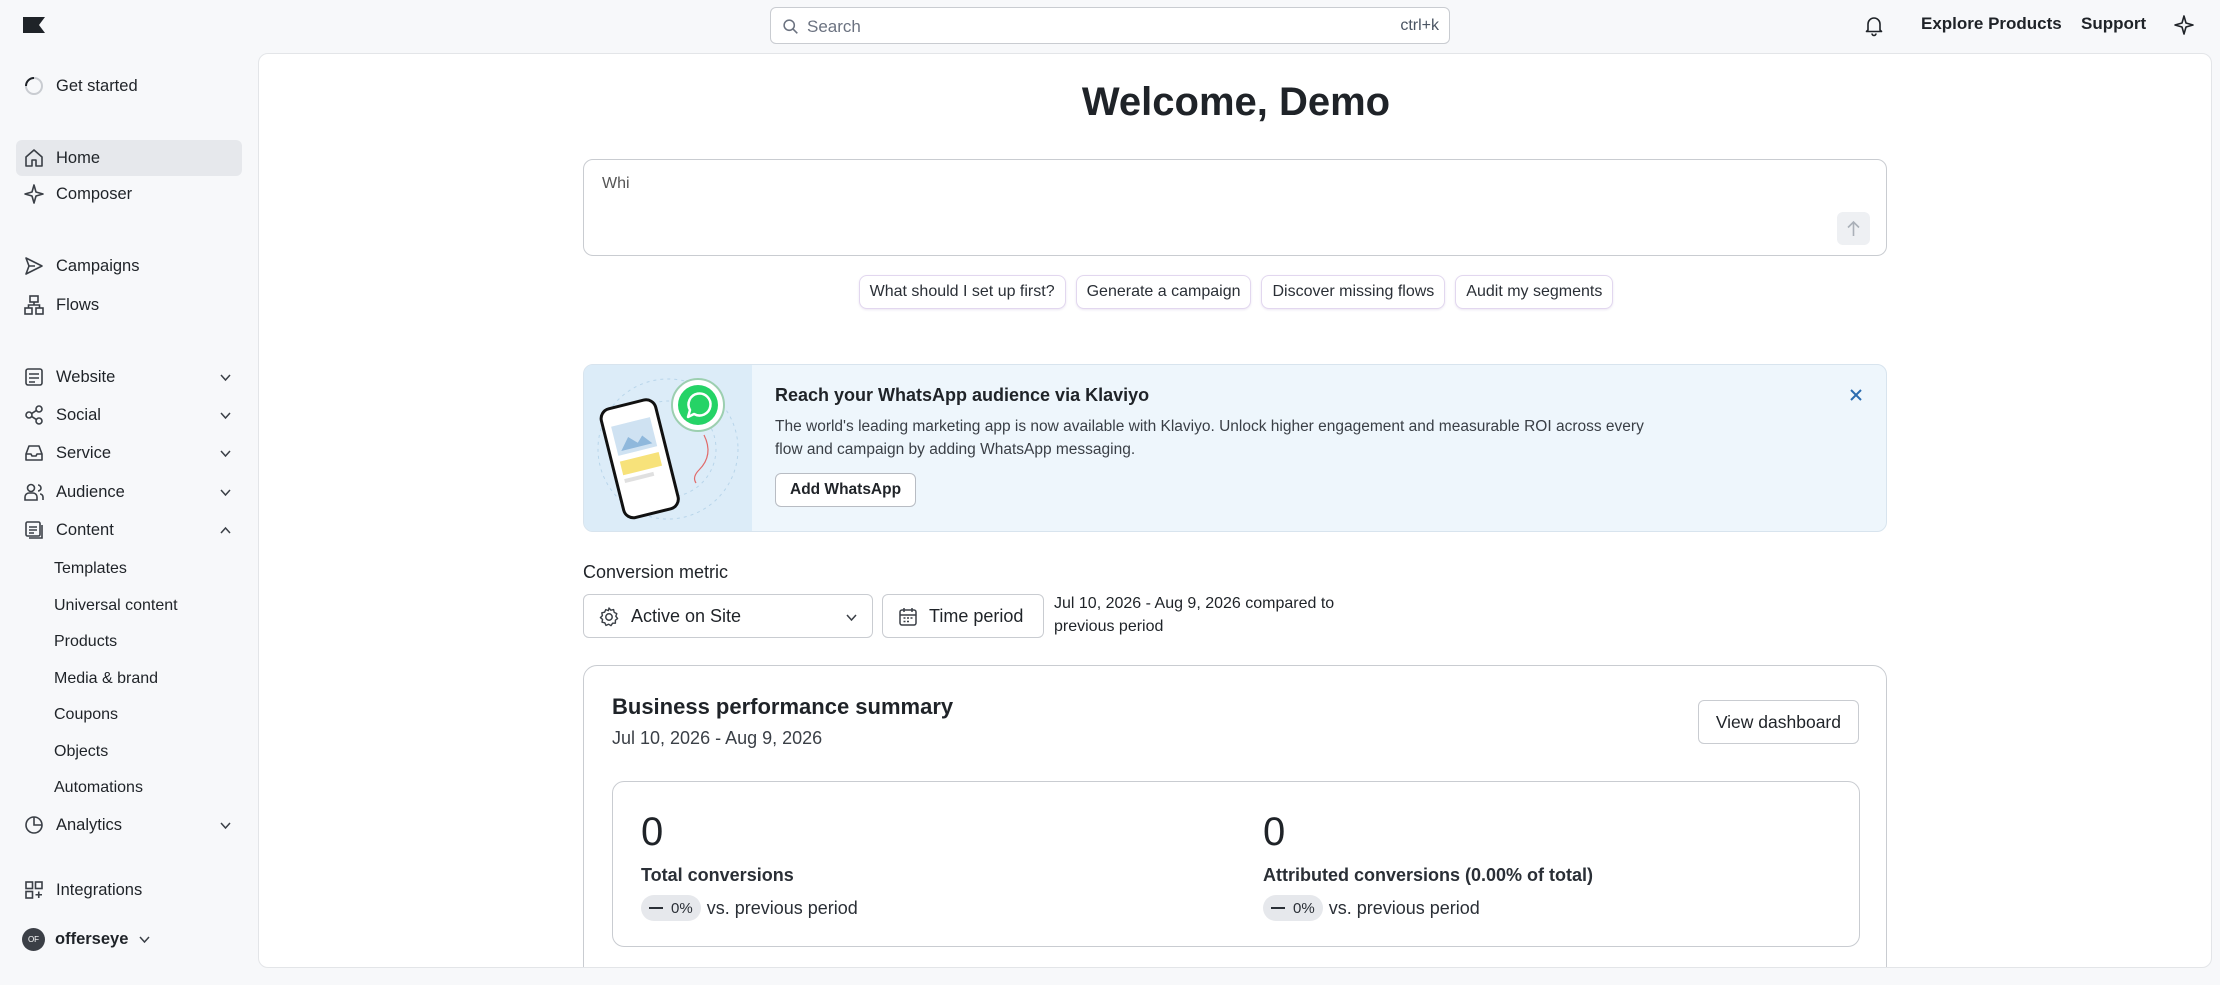 The width and height of the screenshot is (2220, 985). Describe the element at coordinates (89, 824) in the screenshot. I see `sidebar-item-label: Analytics` at that location.